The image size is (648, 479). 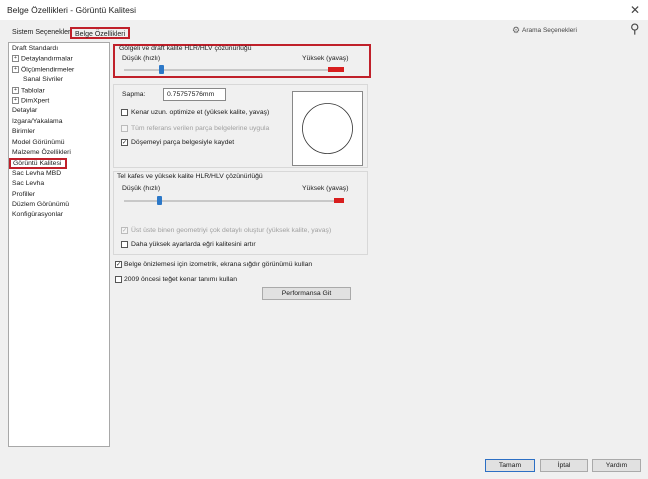 I want to click on tree-item-label: Izgara/Yakalama, so click(x=37, y=121).